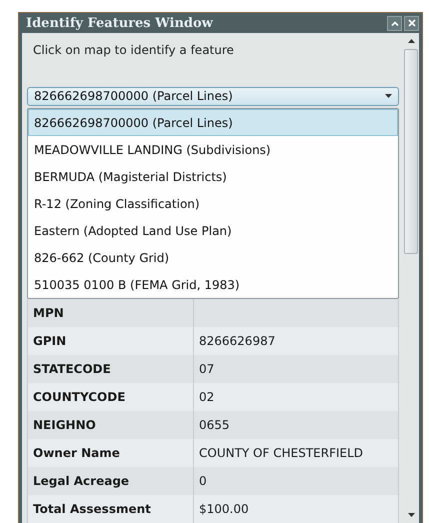 The height and width of the screenshot is (523, 429). Describe the element at coordinates (224, 509) in the screenshot. I see `field-value-cell-text: $100.00` at that location.